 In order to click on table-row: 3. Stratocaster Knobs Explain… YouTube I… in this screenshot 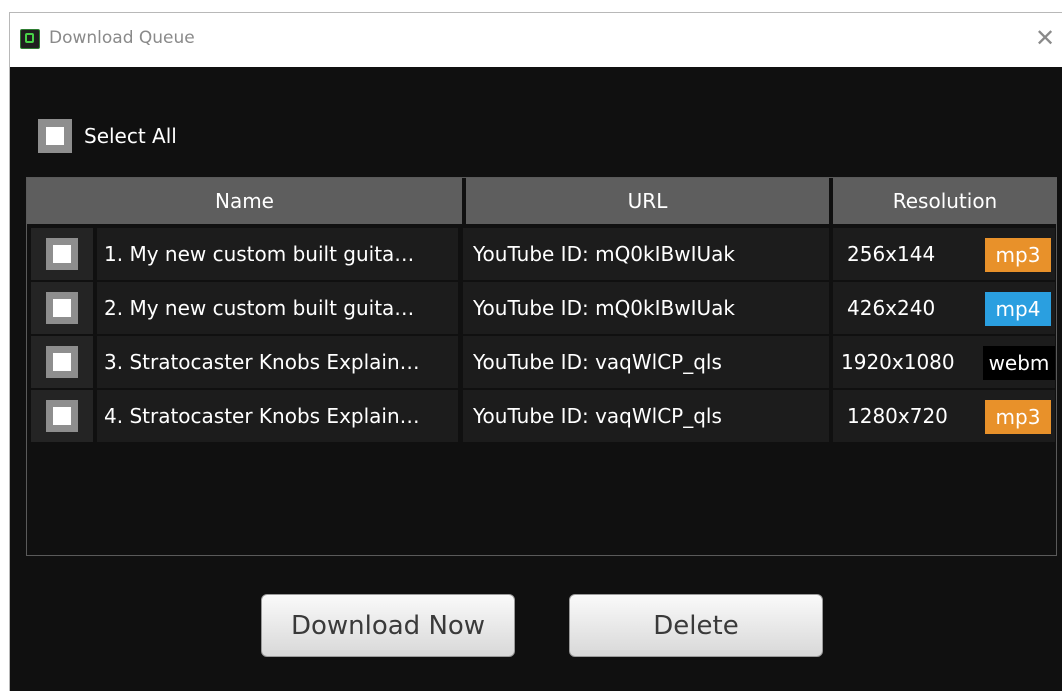, I will do `click(541, 362)`.